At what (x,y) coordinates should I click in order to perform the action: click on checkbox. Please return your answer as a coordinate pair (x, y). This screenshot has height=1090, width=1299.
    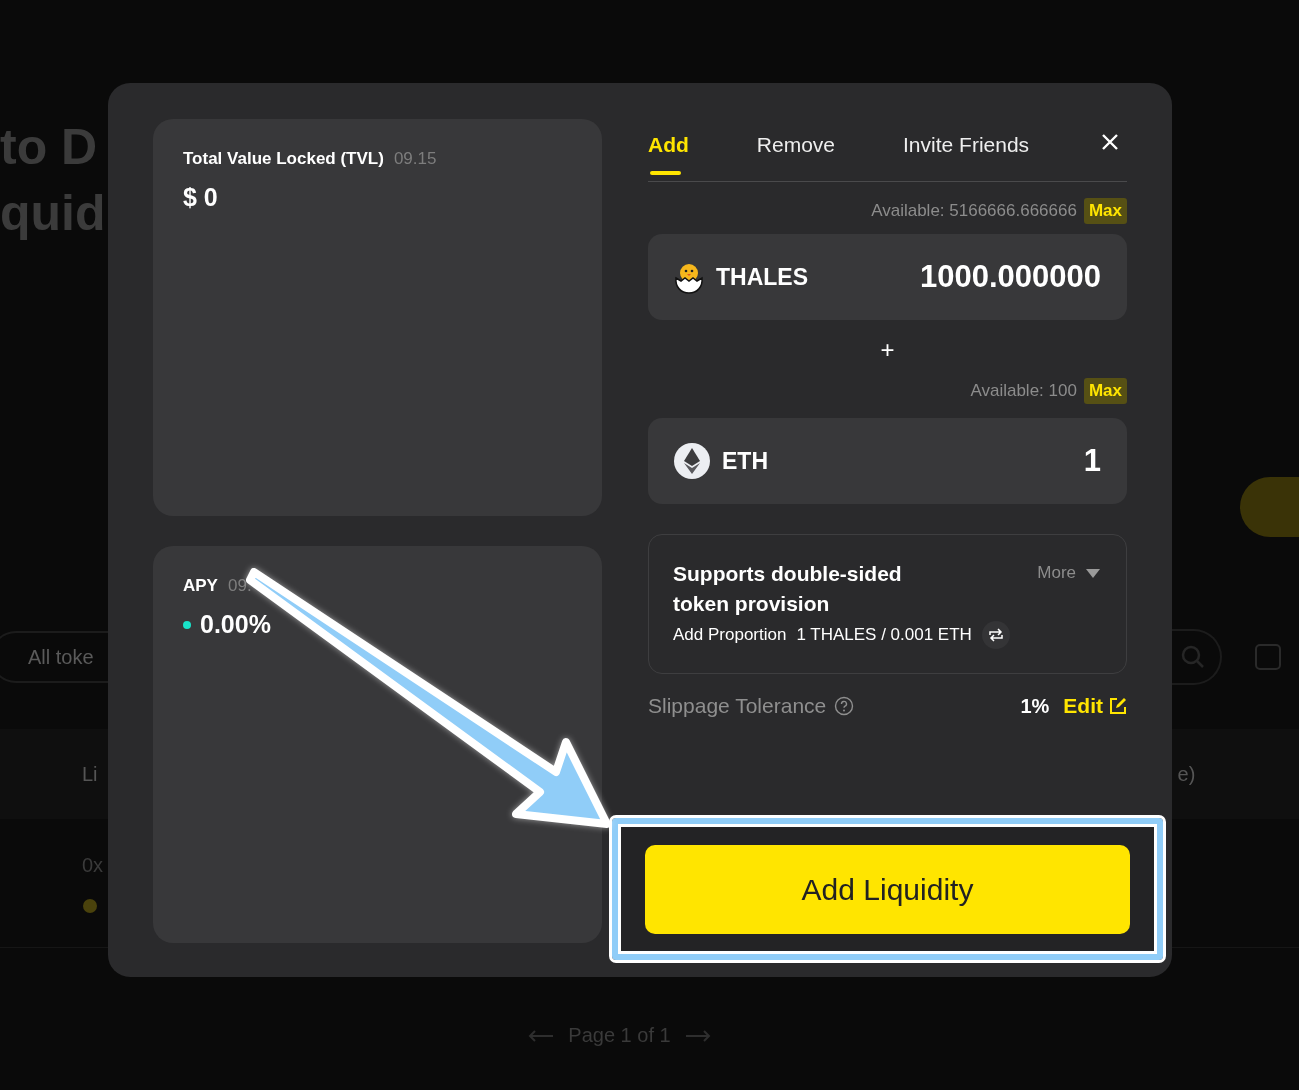
    Looking at the image, I should click on (1268, 657).